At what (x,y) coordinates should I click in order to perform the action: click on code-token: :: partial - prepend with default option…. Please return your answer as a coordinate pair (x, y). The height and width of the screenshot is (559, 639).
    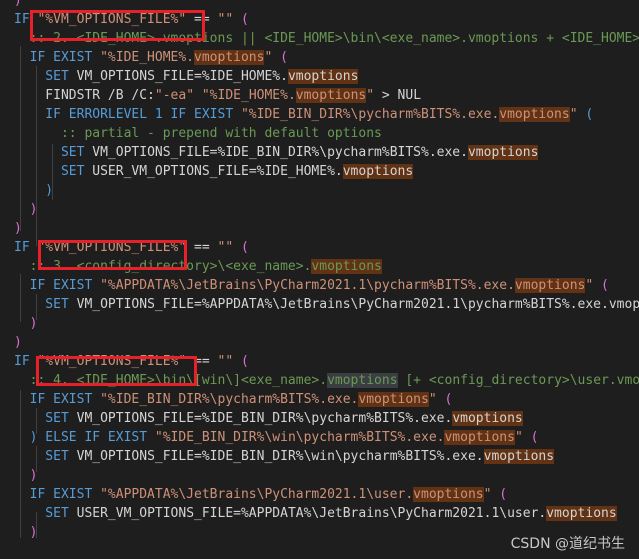
    Looking at the image, I should click on (198, 133).